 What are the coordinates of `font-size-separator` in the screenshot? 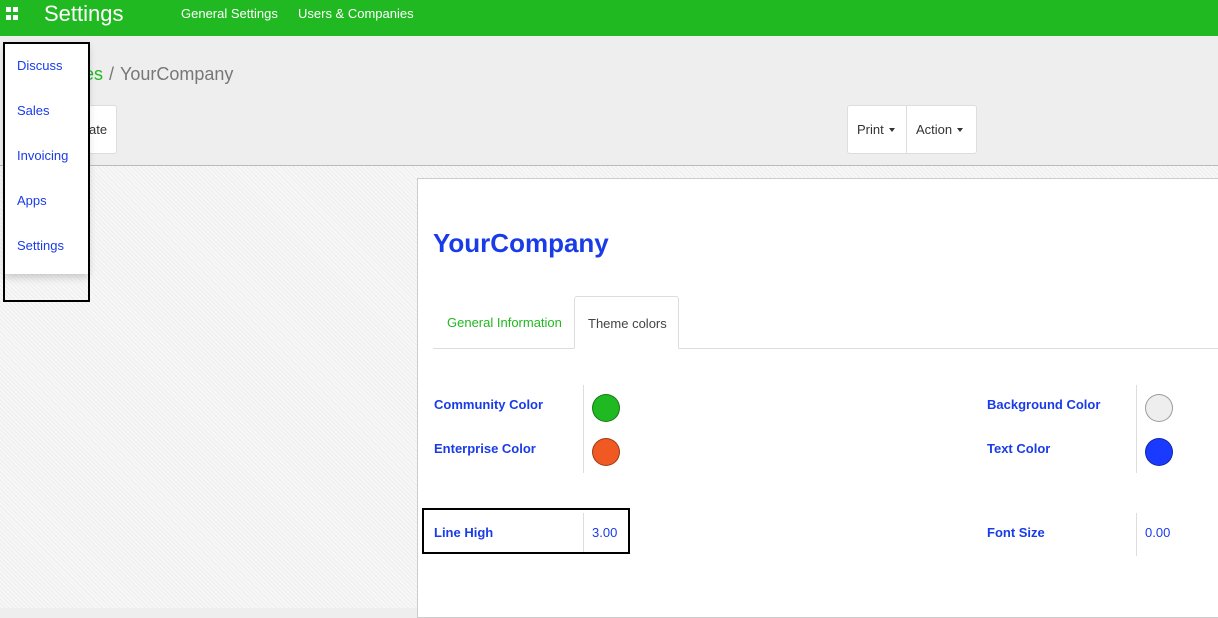 It's located at (1136, 534).